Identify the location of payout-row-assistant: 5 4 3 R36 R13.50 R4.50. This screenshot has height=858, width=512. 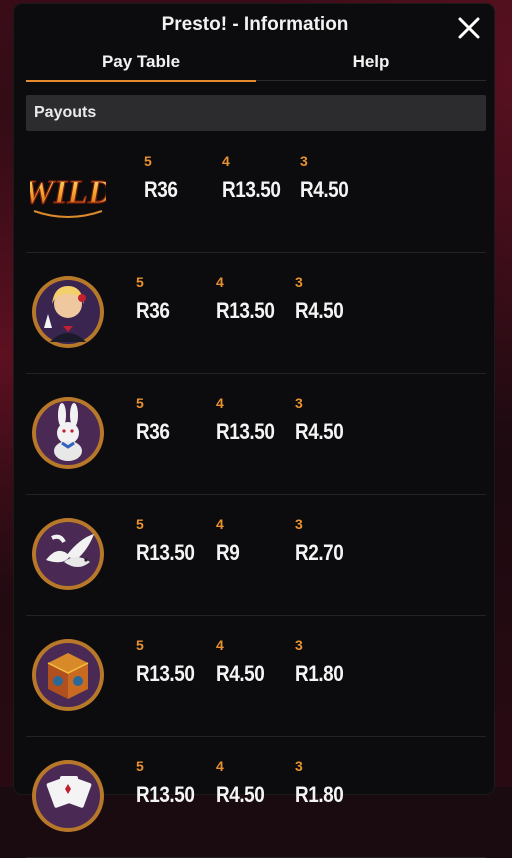
(256, 313).